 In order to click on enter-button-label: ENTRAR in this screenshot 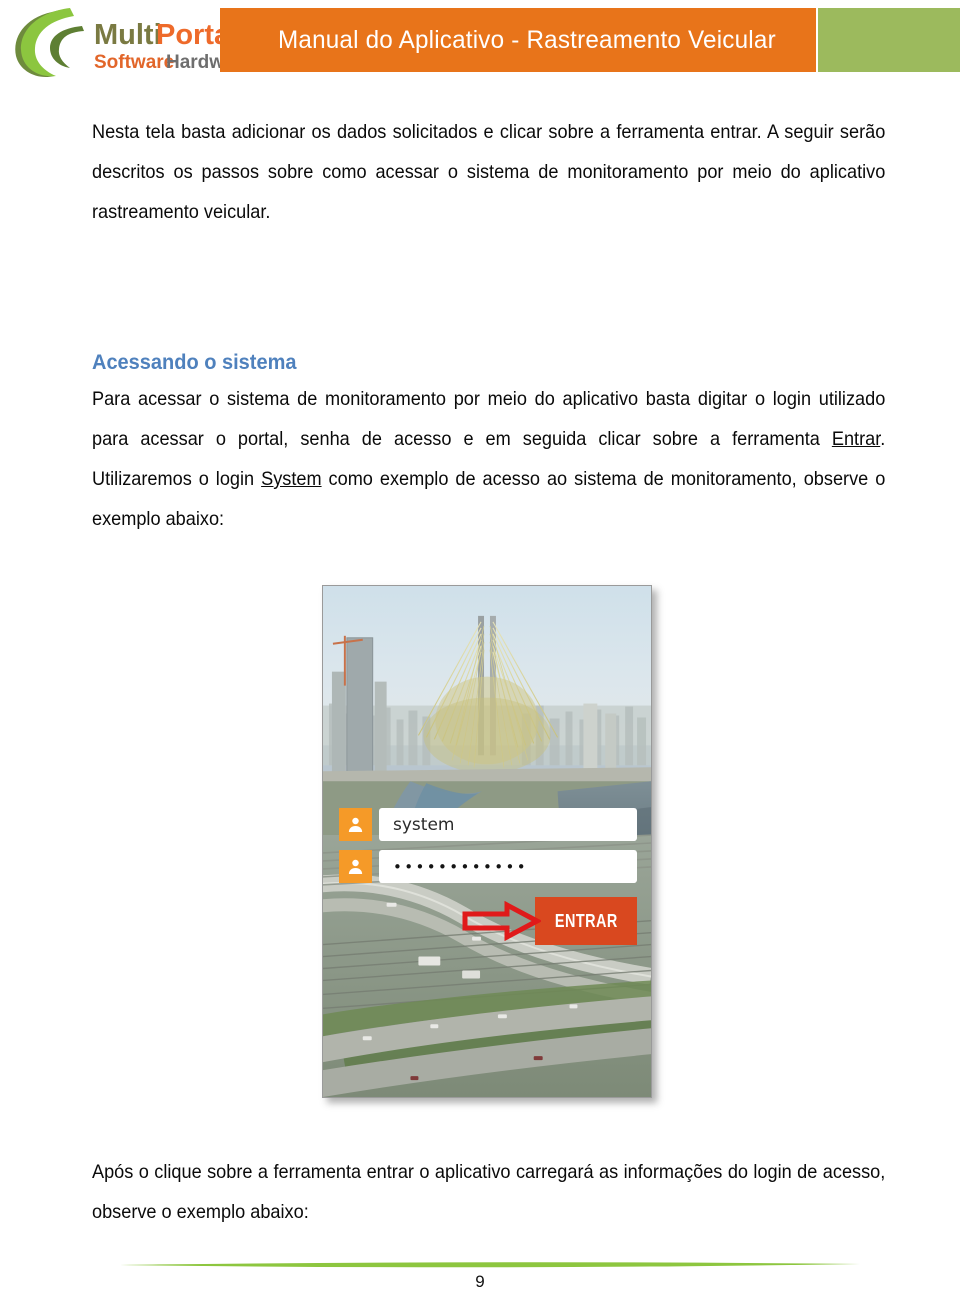, I will do `click(586, 920)`.